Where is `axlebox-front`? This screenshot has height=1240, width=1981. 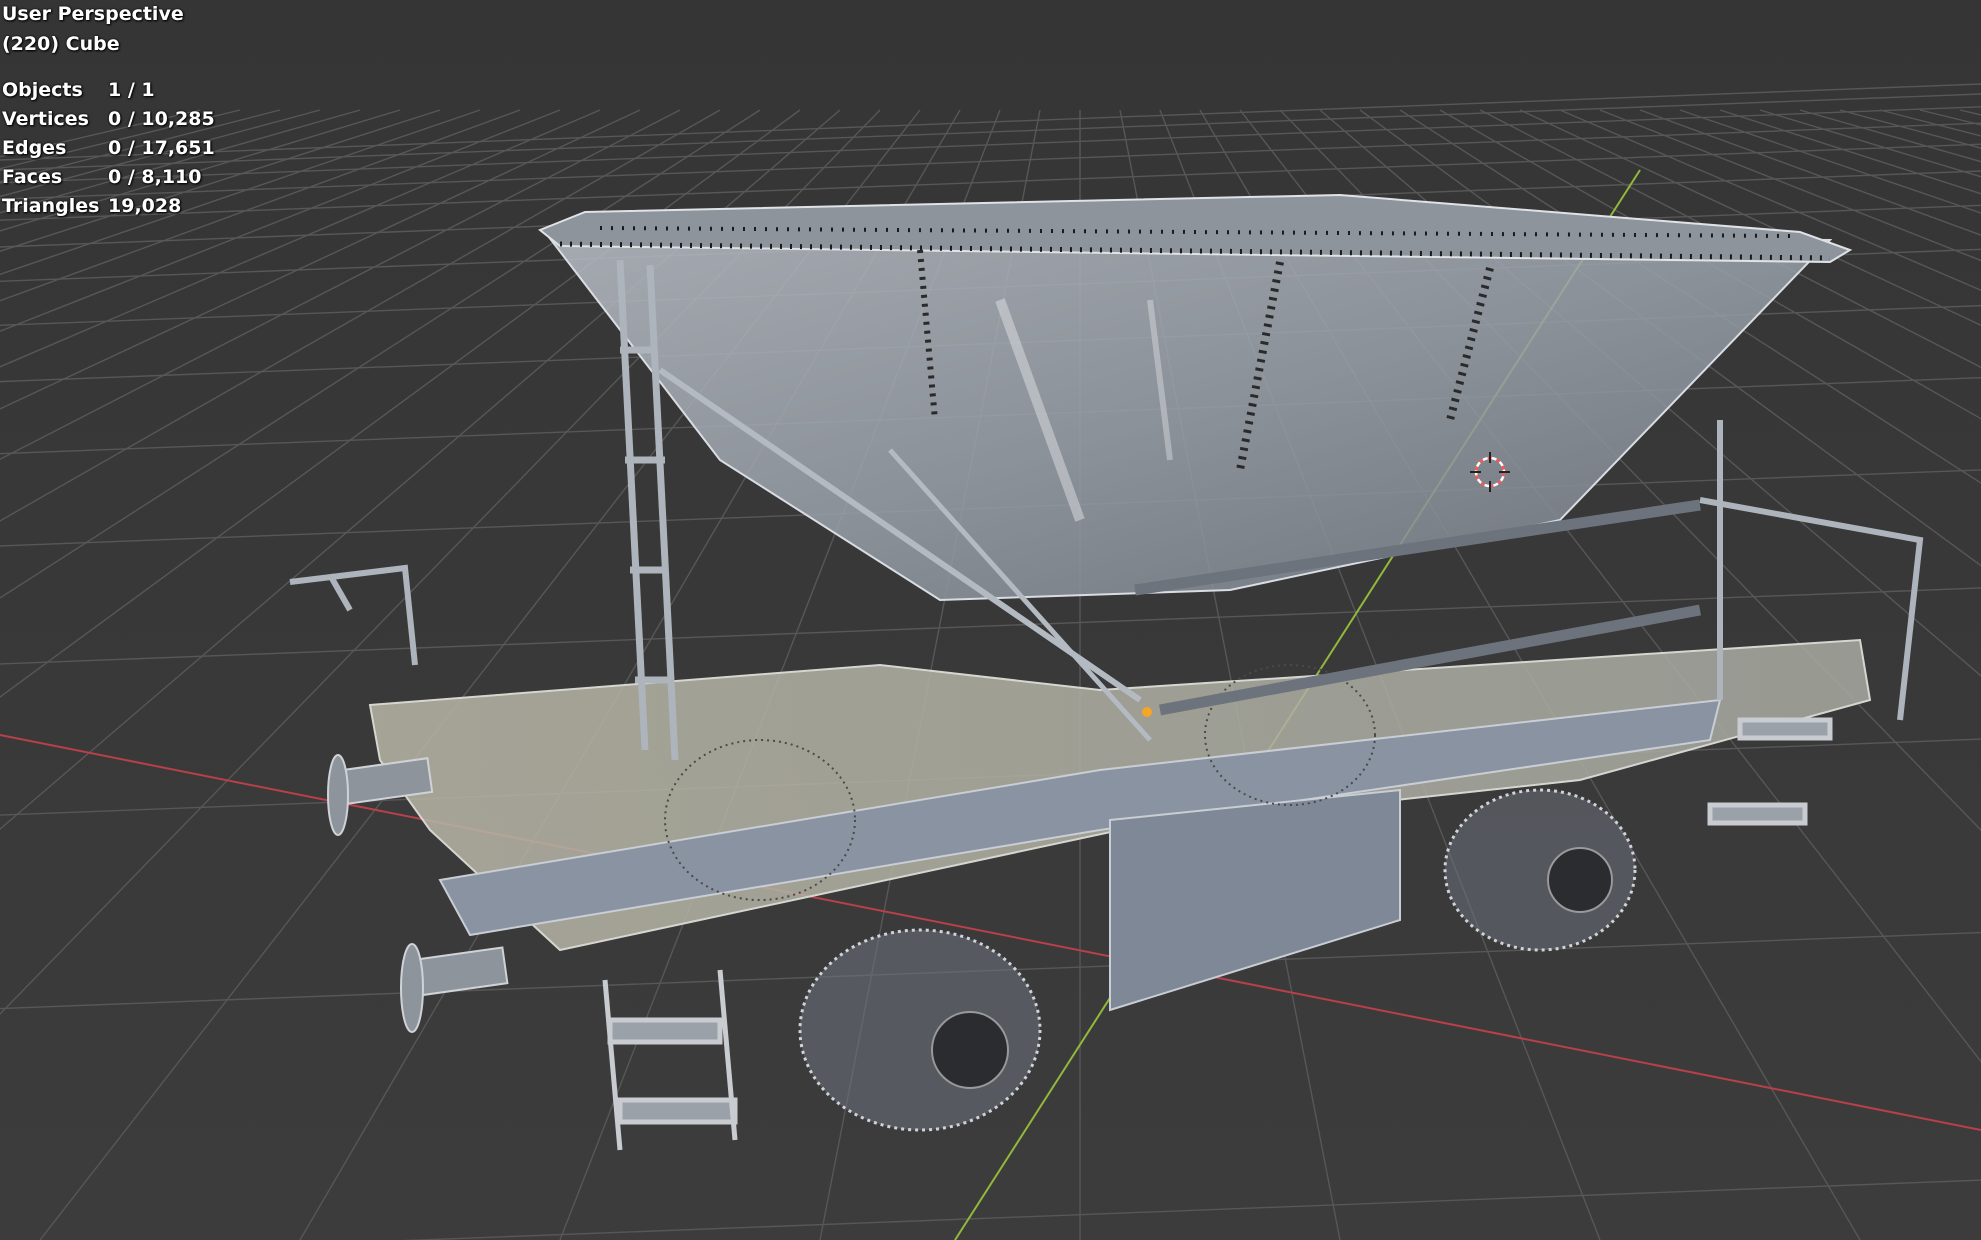 axlebox-front is located at coordinates (970, 1050).